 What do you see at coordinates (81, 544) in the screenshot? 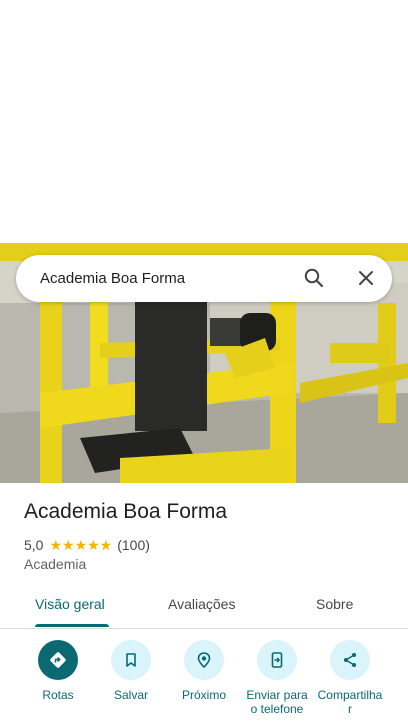
I see `rating-stars-icon: ★★★★★` at bounding box center [81, 544].